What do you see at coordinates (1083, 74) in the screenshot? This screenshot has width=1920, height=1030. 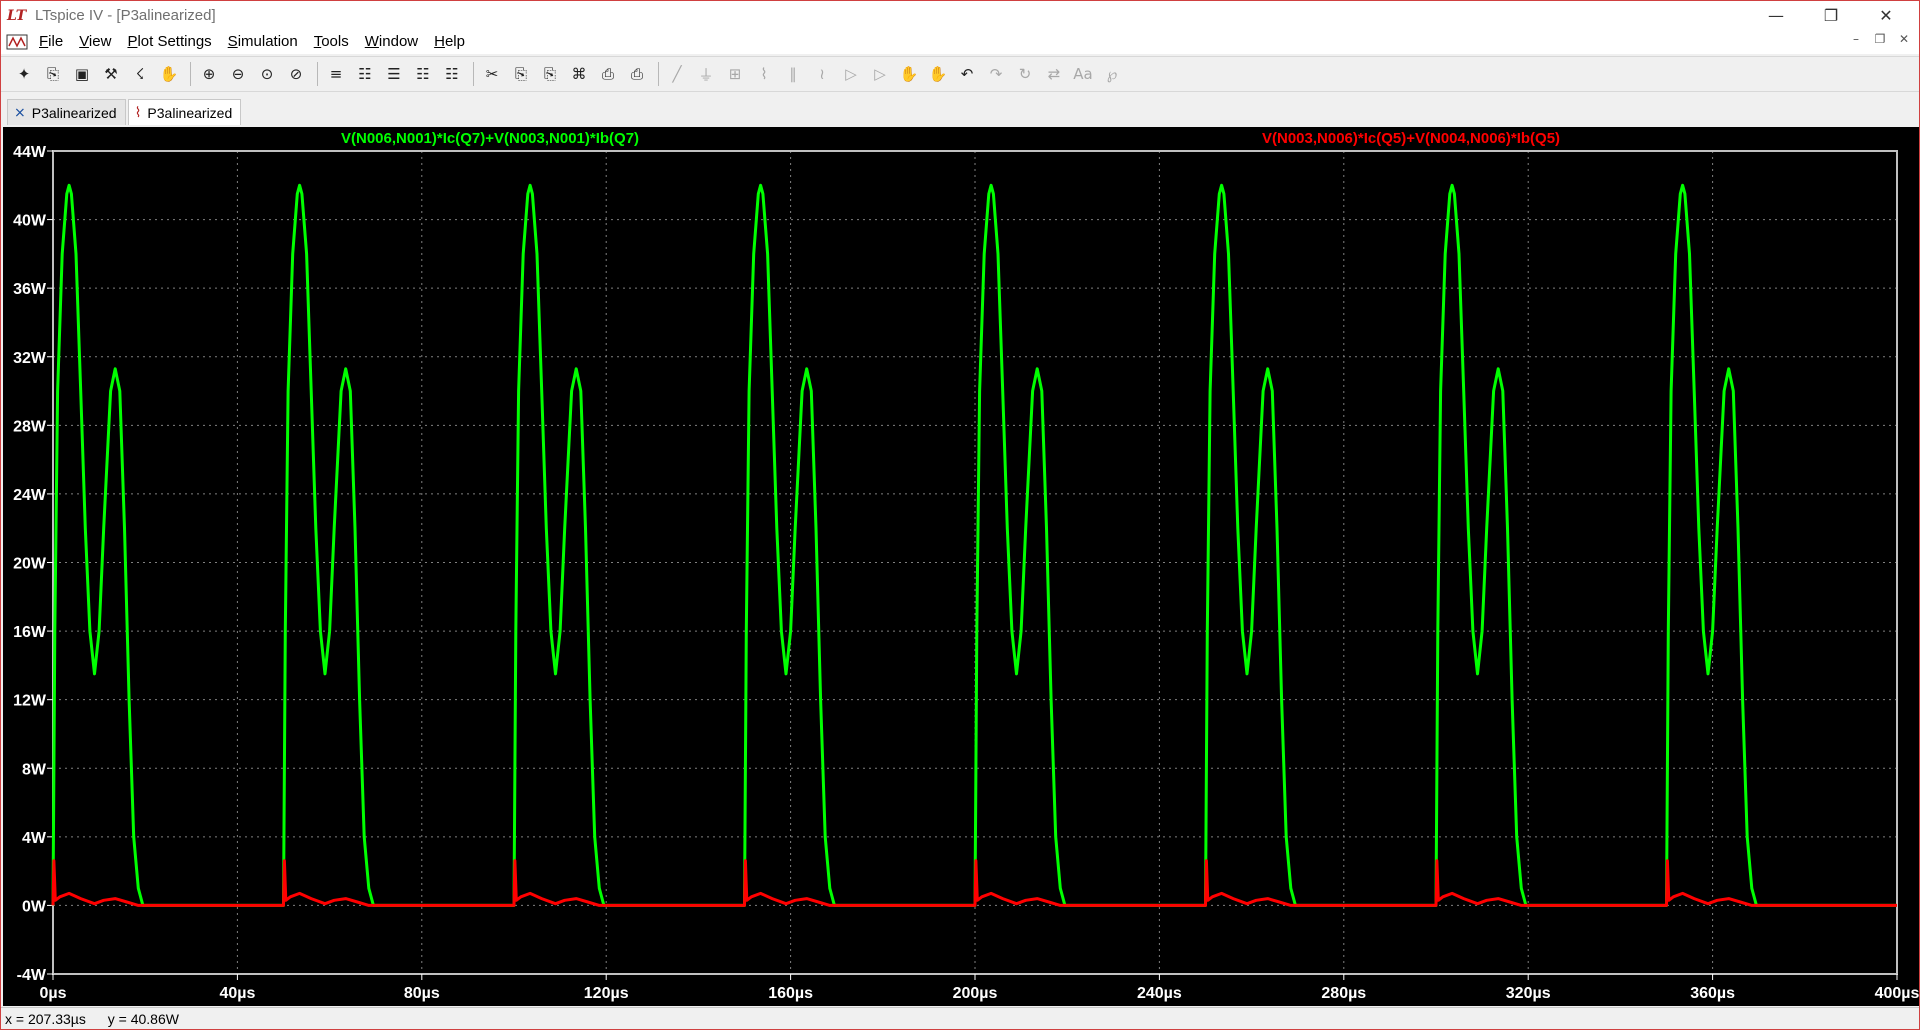 I see `text-icon: Aa` at bounding box center [1083, 74].